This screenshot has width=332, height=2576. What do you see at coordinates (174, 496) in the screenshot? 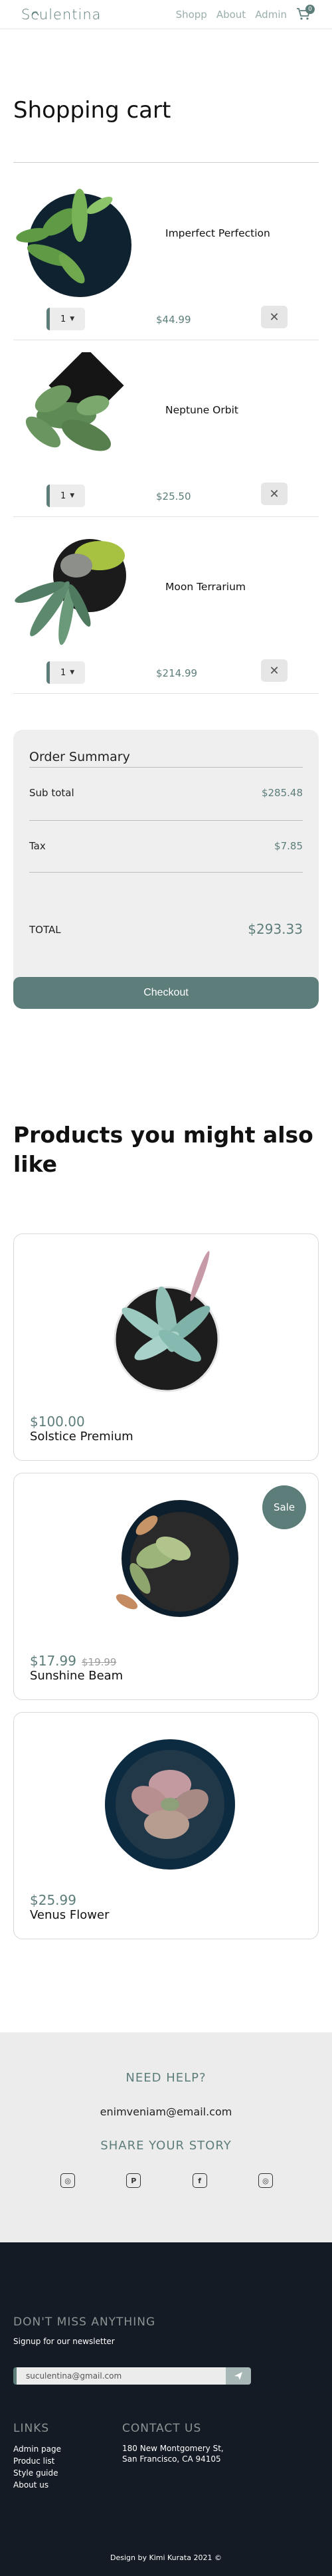
I see `cart-item-price: $25.50` at bounding box center [174, 496].